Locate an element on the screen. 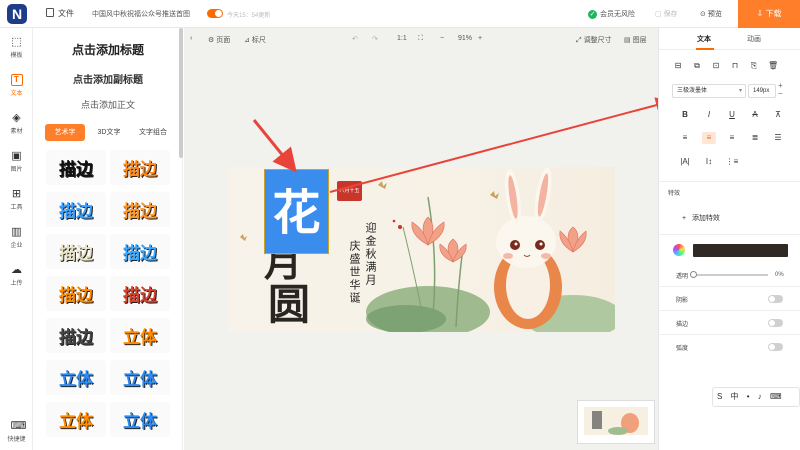 The height and width of the screenshot is (450, 800). page-thumbnail is located at coordinates (616, 422).